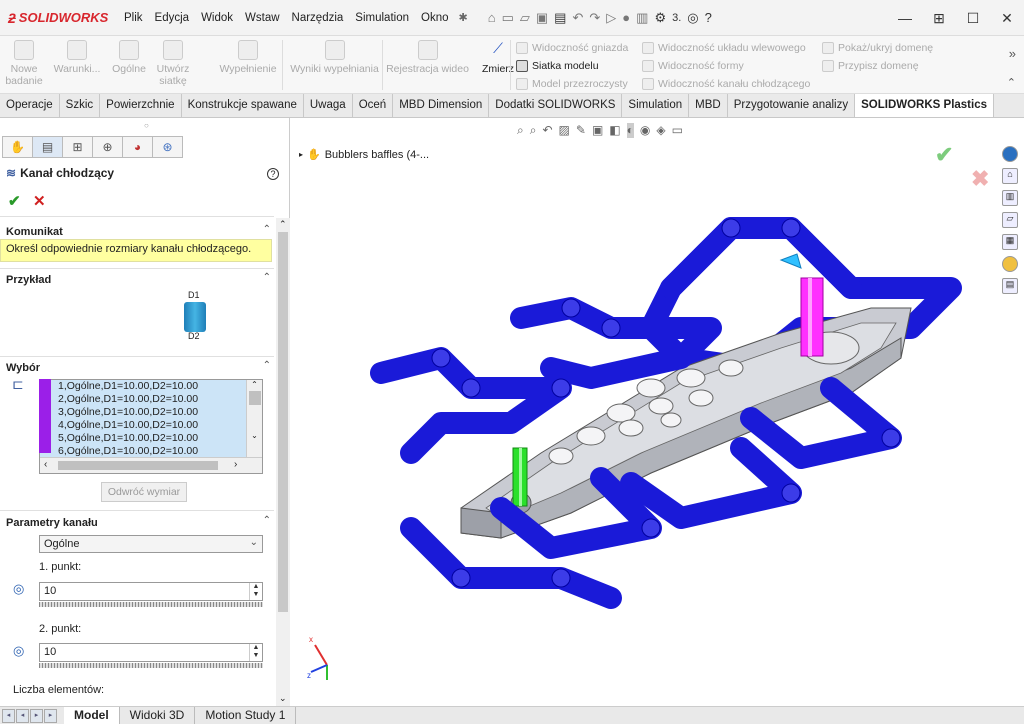  Describe the element at coordinates (151, 544) in the screenshot. I see `channel-type-select: Ogólne ⌄` at that location.